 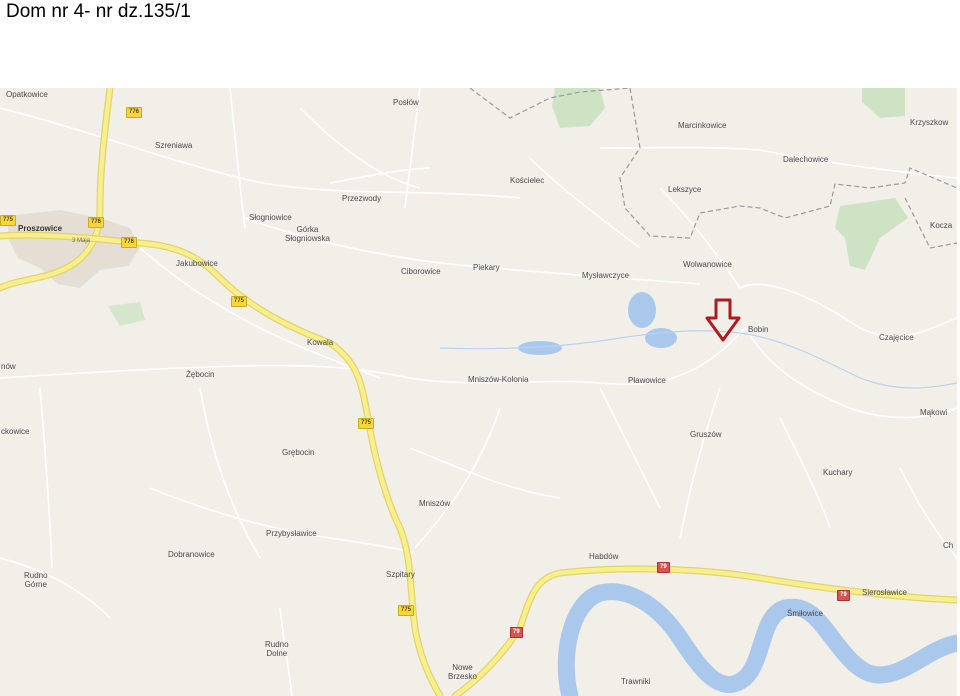 What do you see at coordinates (685, 189) in the screenshot?
I see `place-label: Lekszyce` at bounding box center [685, 189].